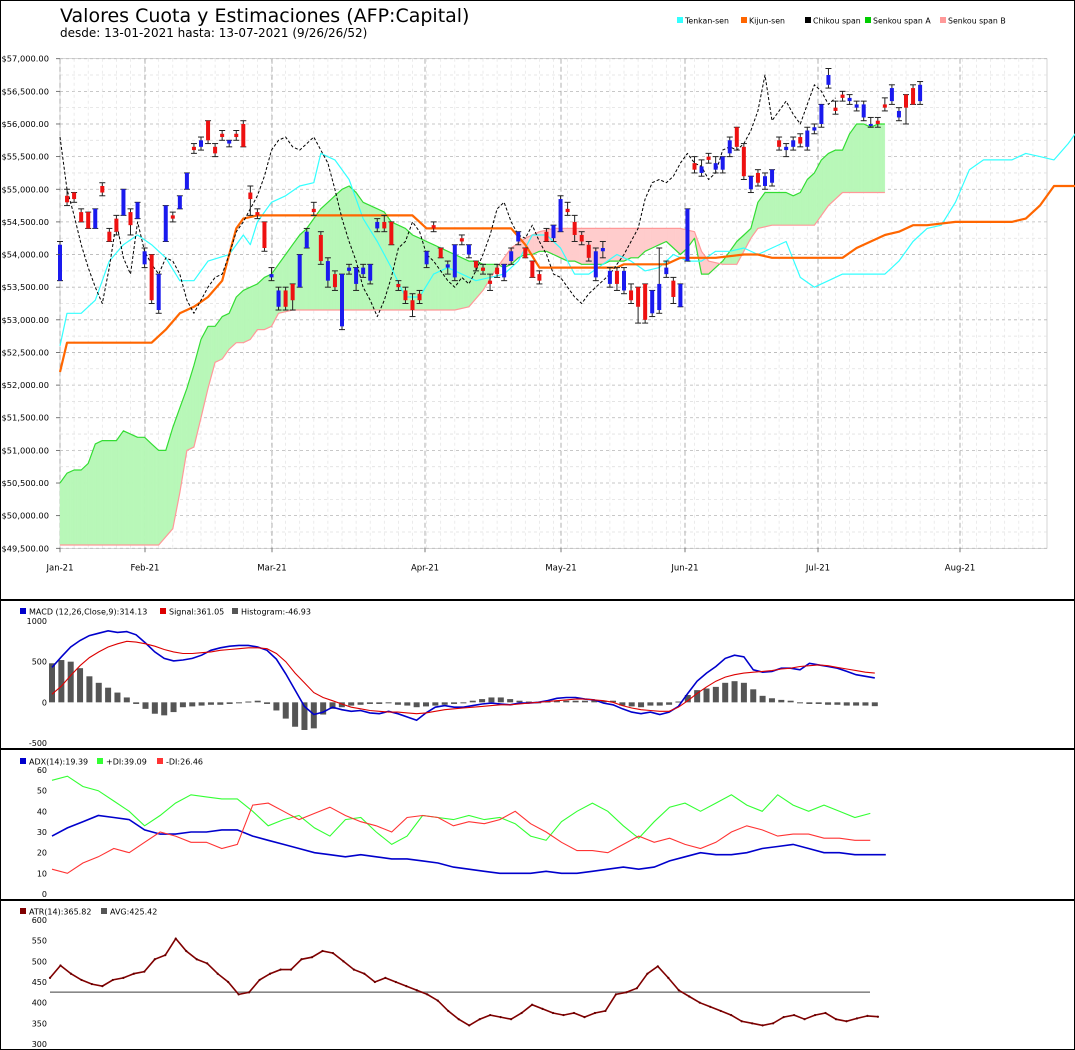  Describe the element at coordinates (425, 568) in the screenshot. I see `x-tick-label: Apr-21` at that location.